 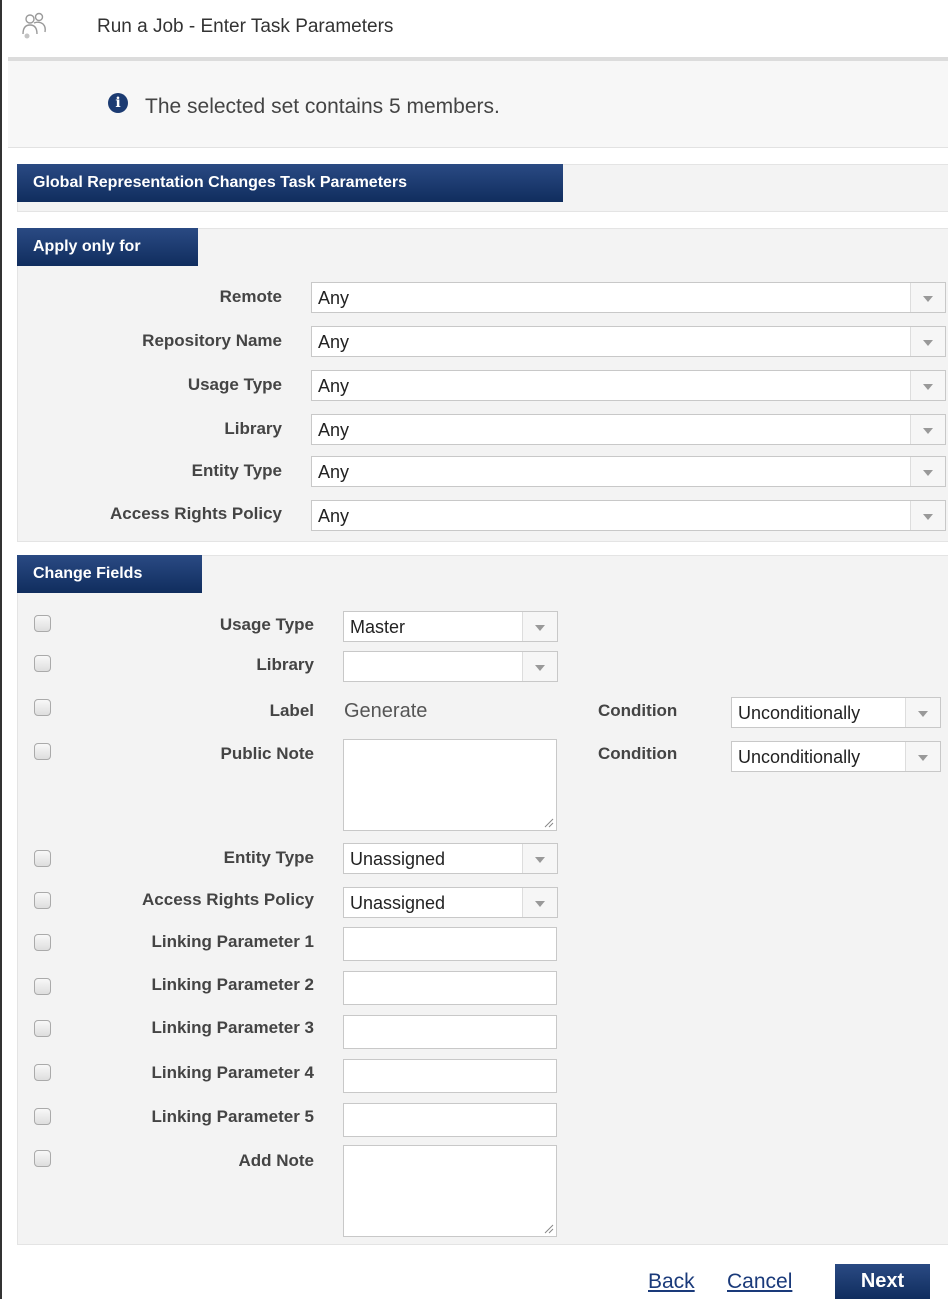 What do you see at coordinates (450, 1076) in the screenshot?
I see `linking-param-4-input` at bounding box center [450, 1076].